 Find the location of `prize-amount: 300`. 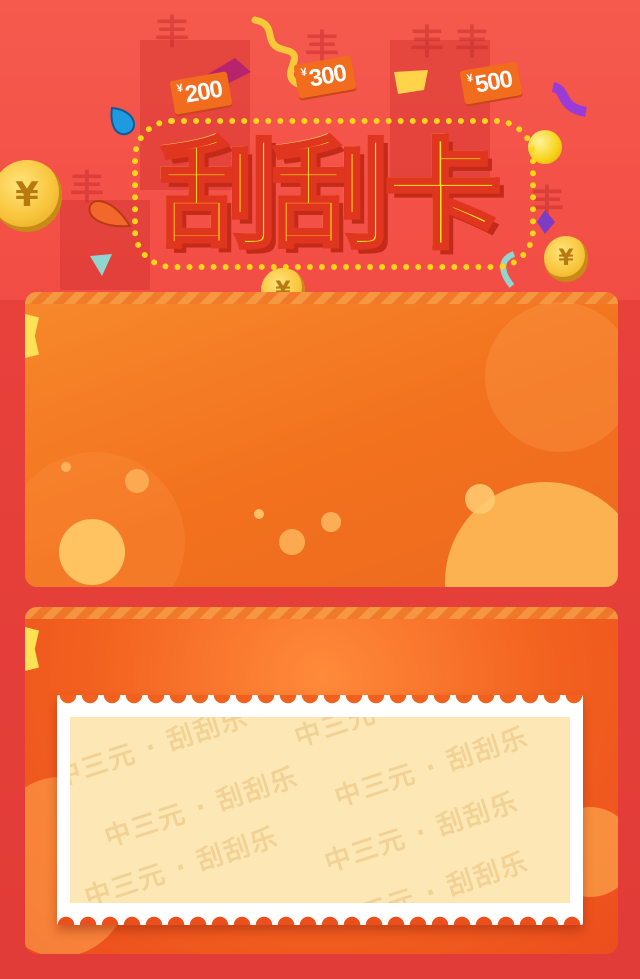

prize-amount: 300 is located at coordinates (327, 76).